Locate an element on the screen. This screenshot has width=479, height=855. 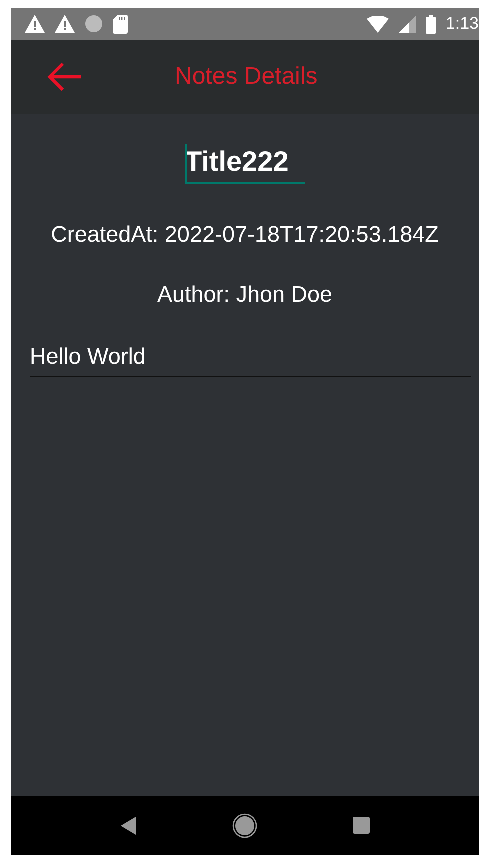
note-body-field: Hello World is located at coordinates (250, 360).